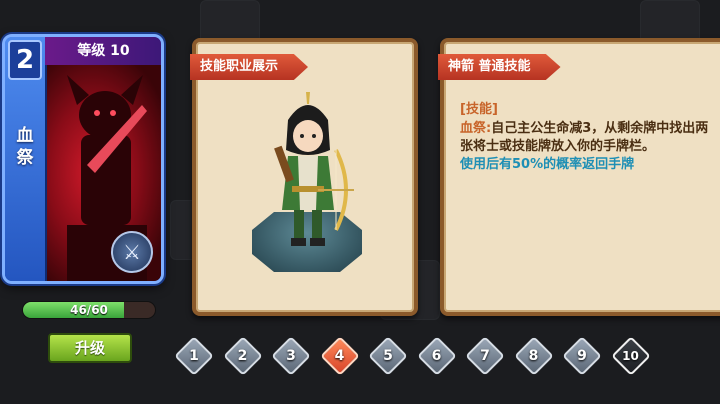 This screenshot has height=404, width=720. I want to click on crossed-swords-icon: ⚔, so click(132, 252).